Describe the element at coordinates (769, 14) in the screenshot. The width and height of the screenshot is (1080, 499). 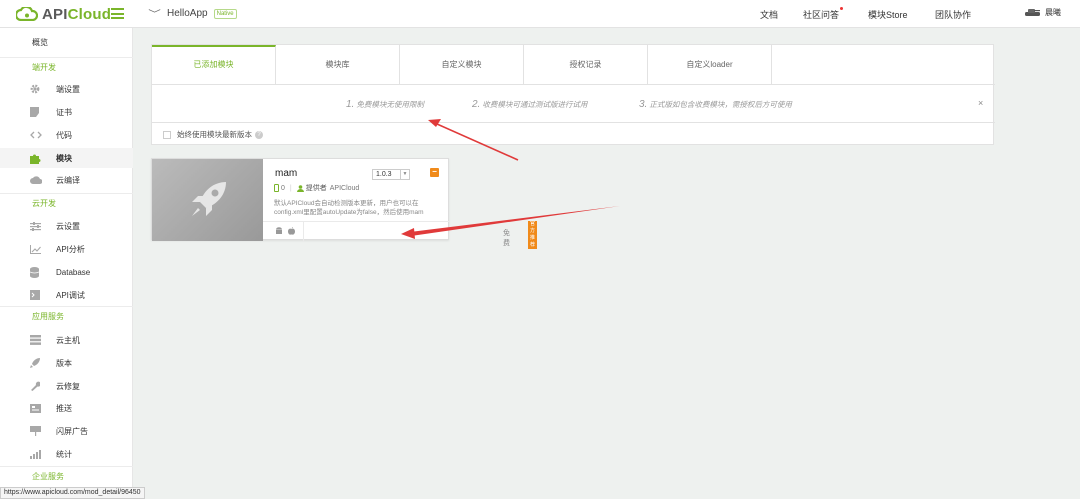
I see `nav-docs: 文档` at that location.